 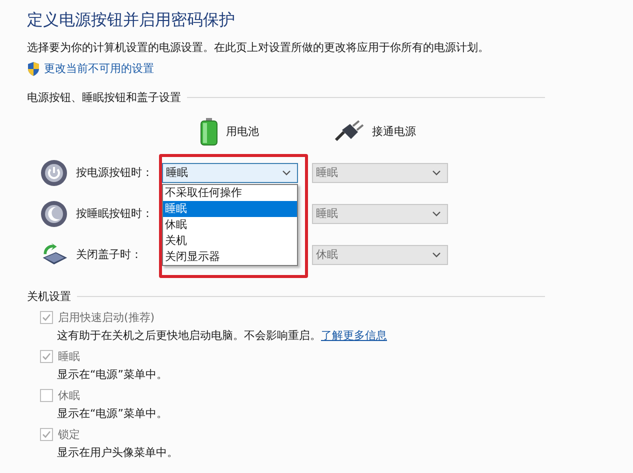 What do you see at coordinates (109, 254) in the screenshot?
I see `setting-label: 关闭盖子时：` at bounding box center [109, 254].